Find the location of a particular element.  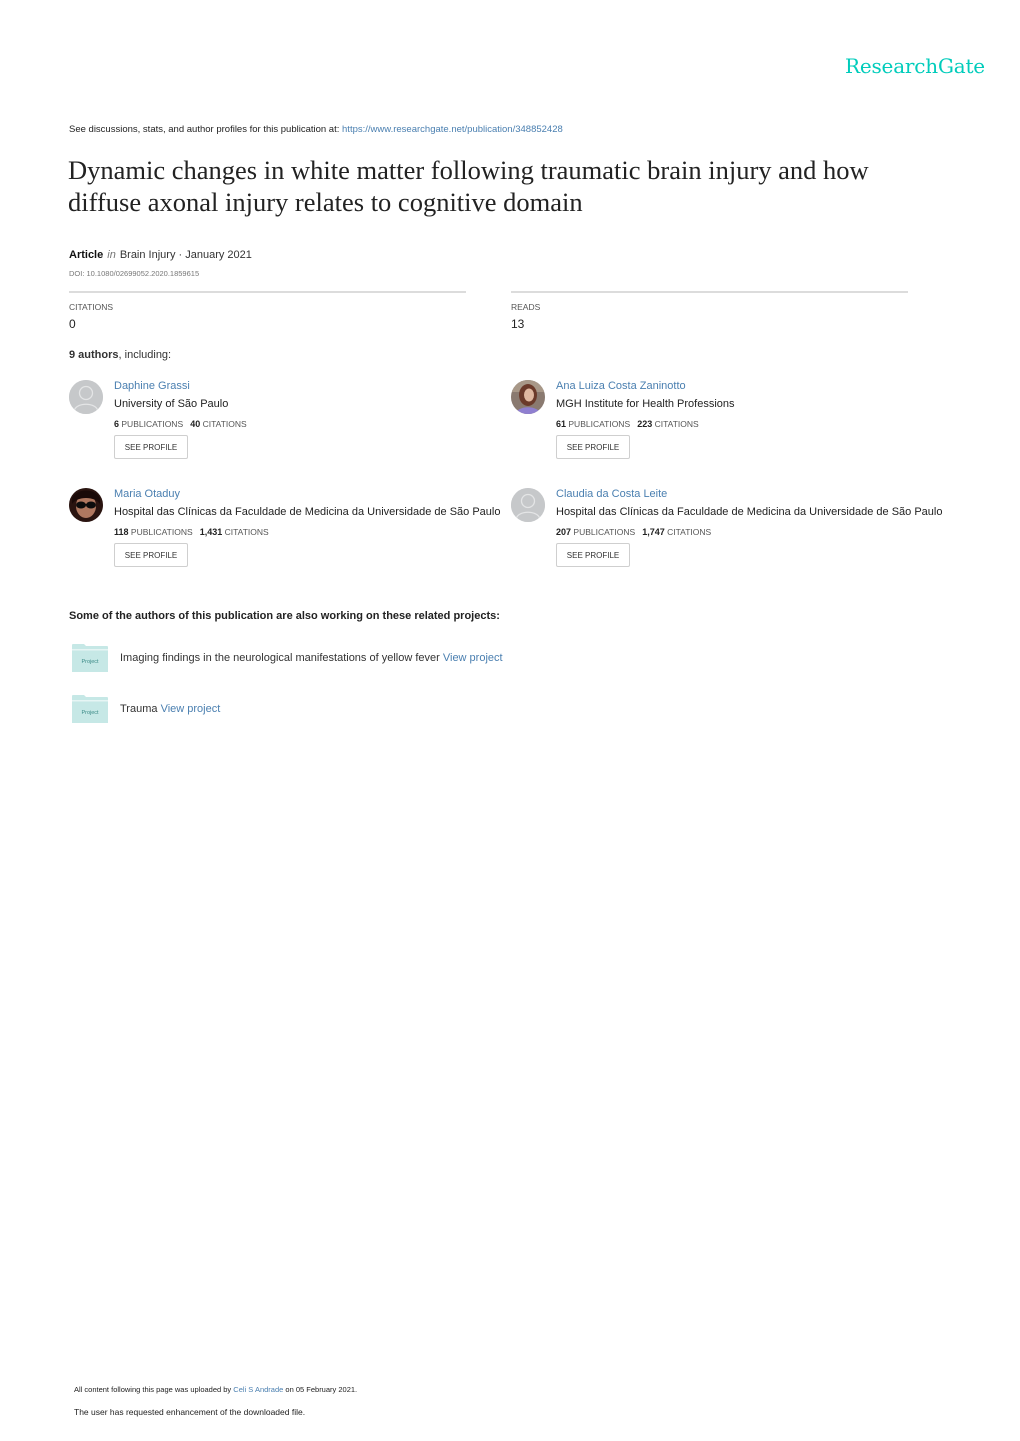

author-name-link: Ana Luiza Costa Zaninotto is located at coordinates (621, 386).